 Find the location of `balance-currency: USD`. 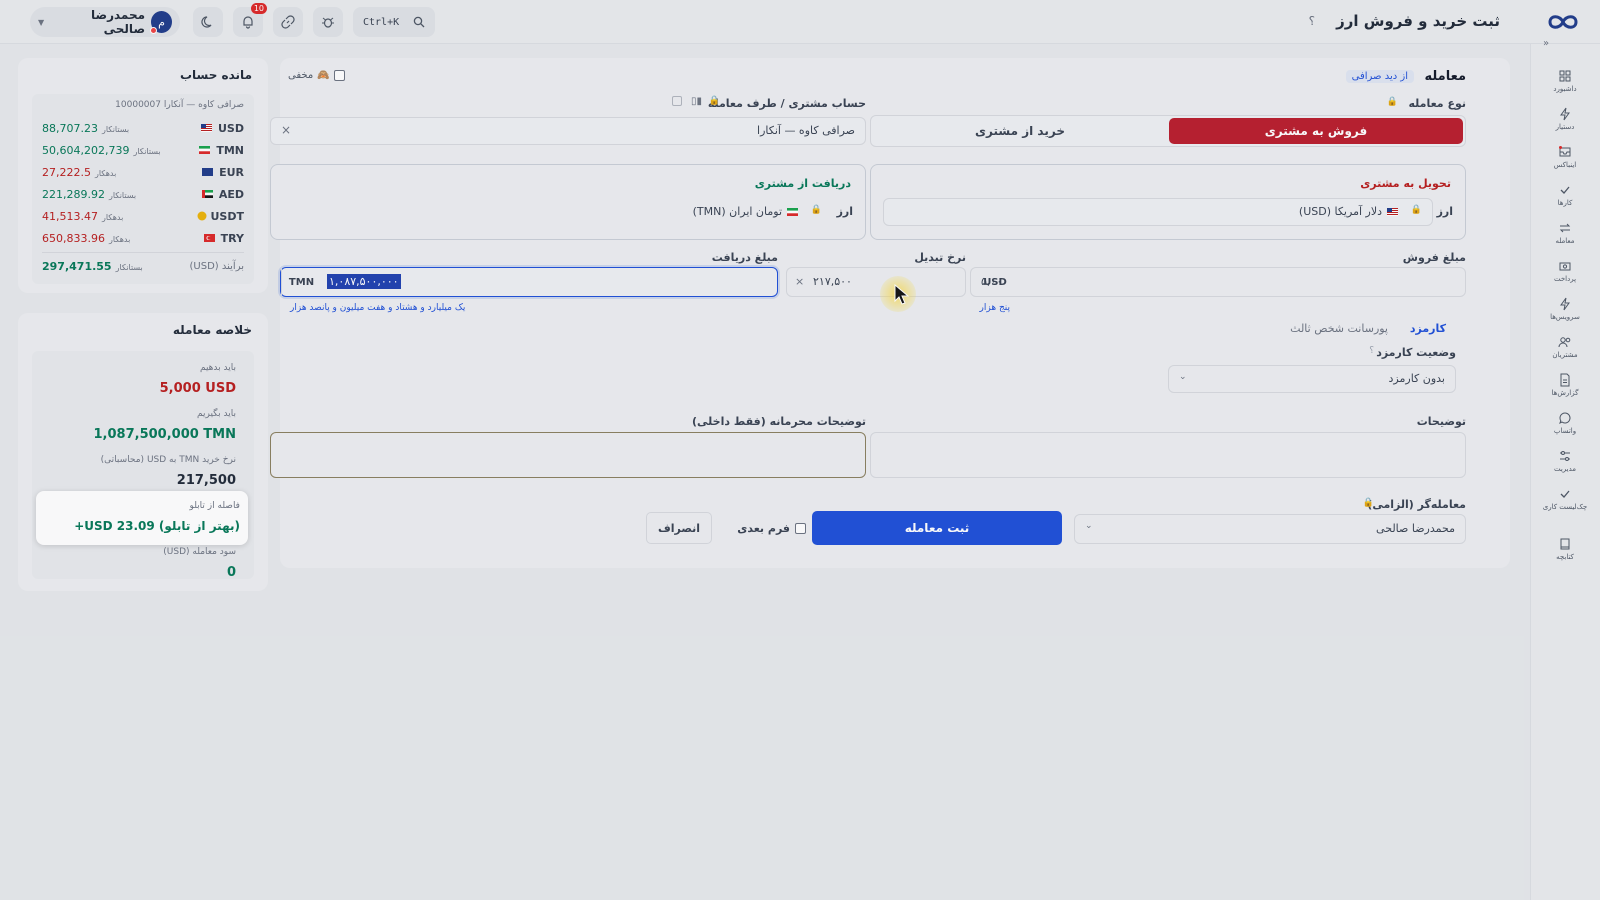

balance-currency: USD is located at coordinates (231, 128).